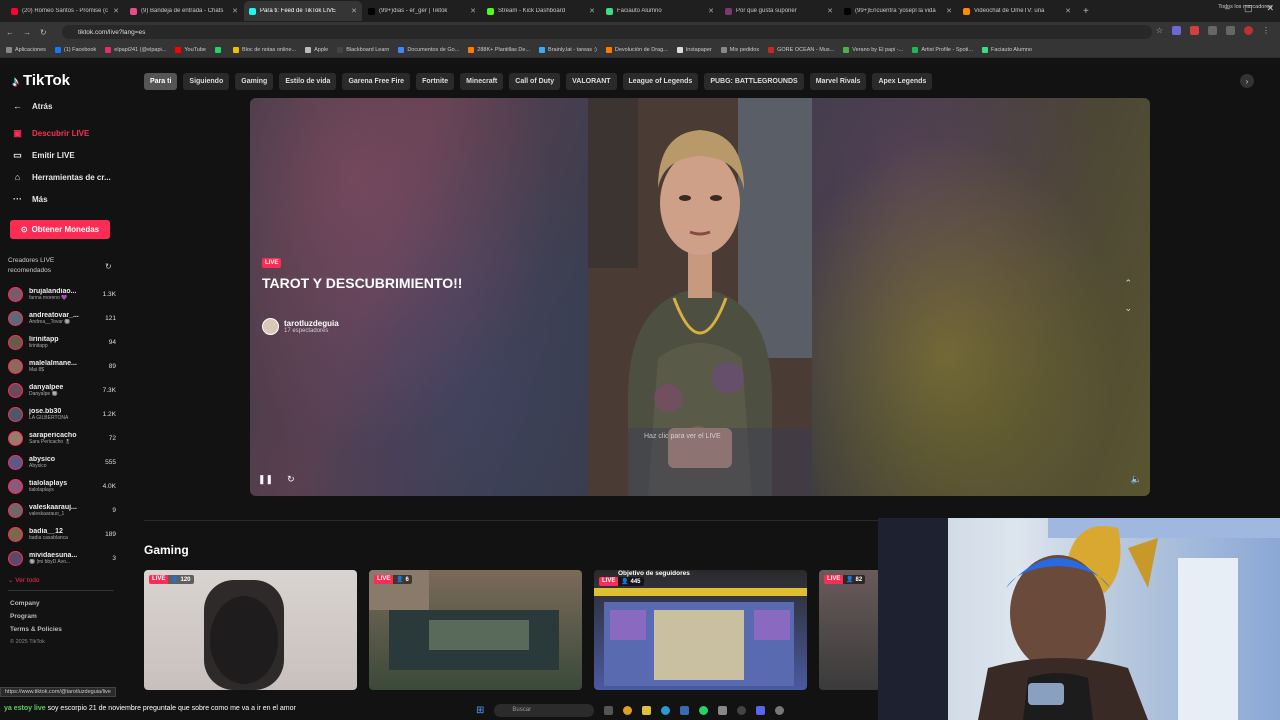 The image size is (1280, 720). What do you see at coordinates (25, 603) in the screenshot?
I see `footer-link: Company` at bounding box center [25, 603].